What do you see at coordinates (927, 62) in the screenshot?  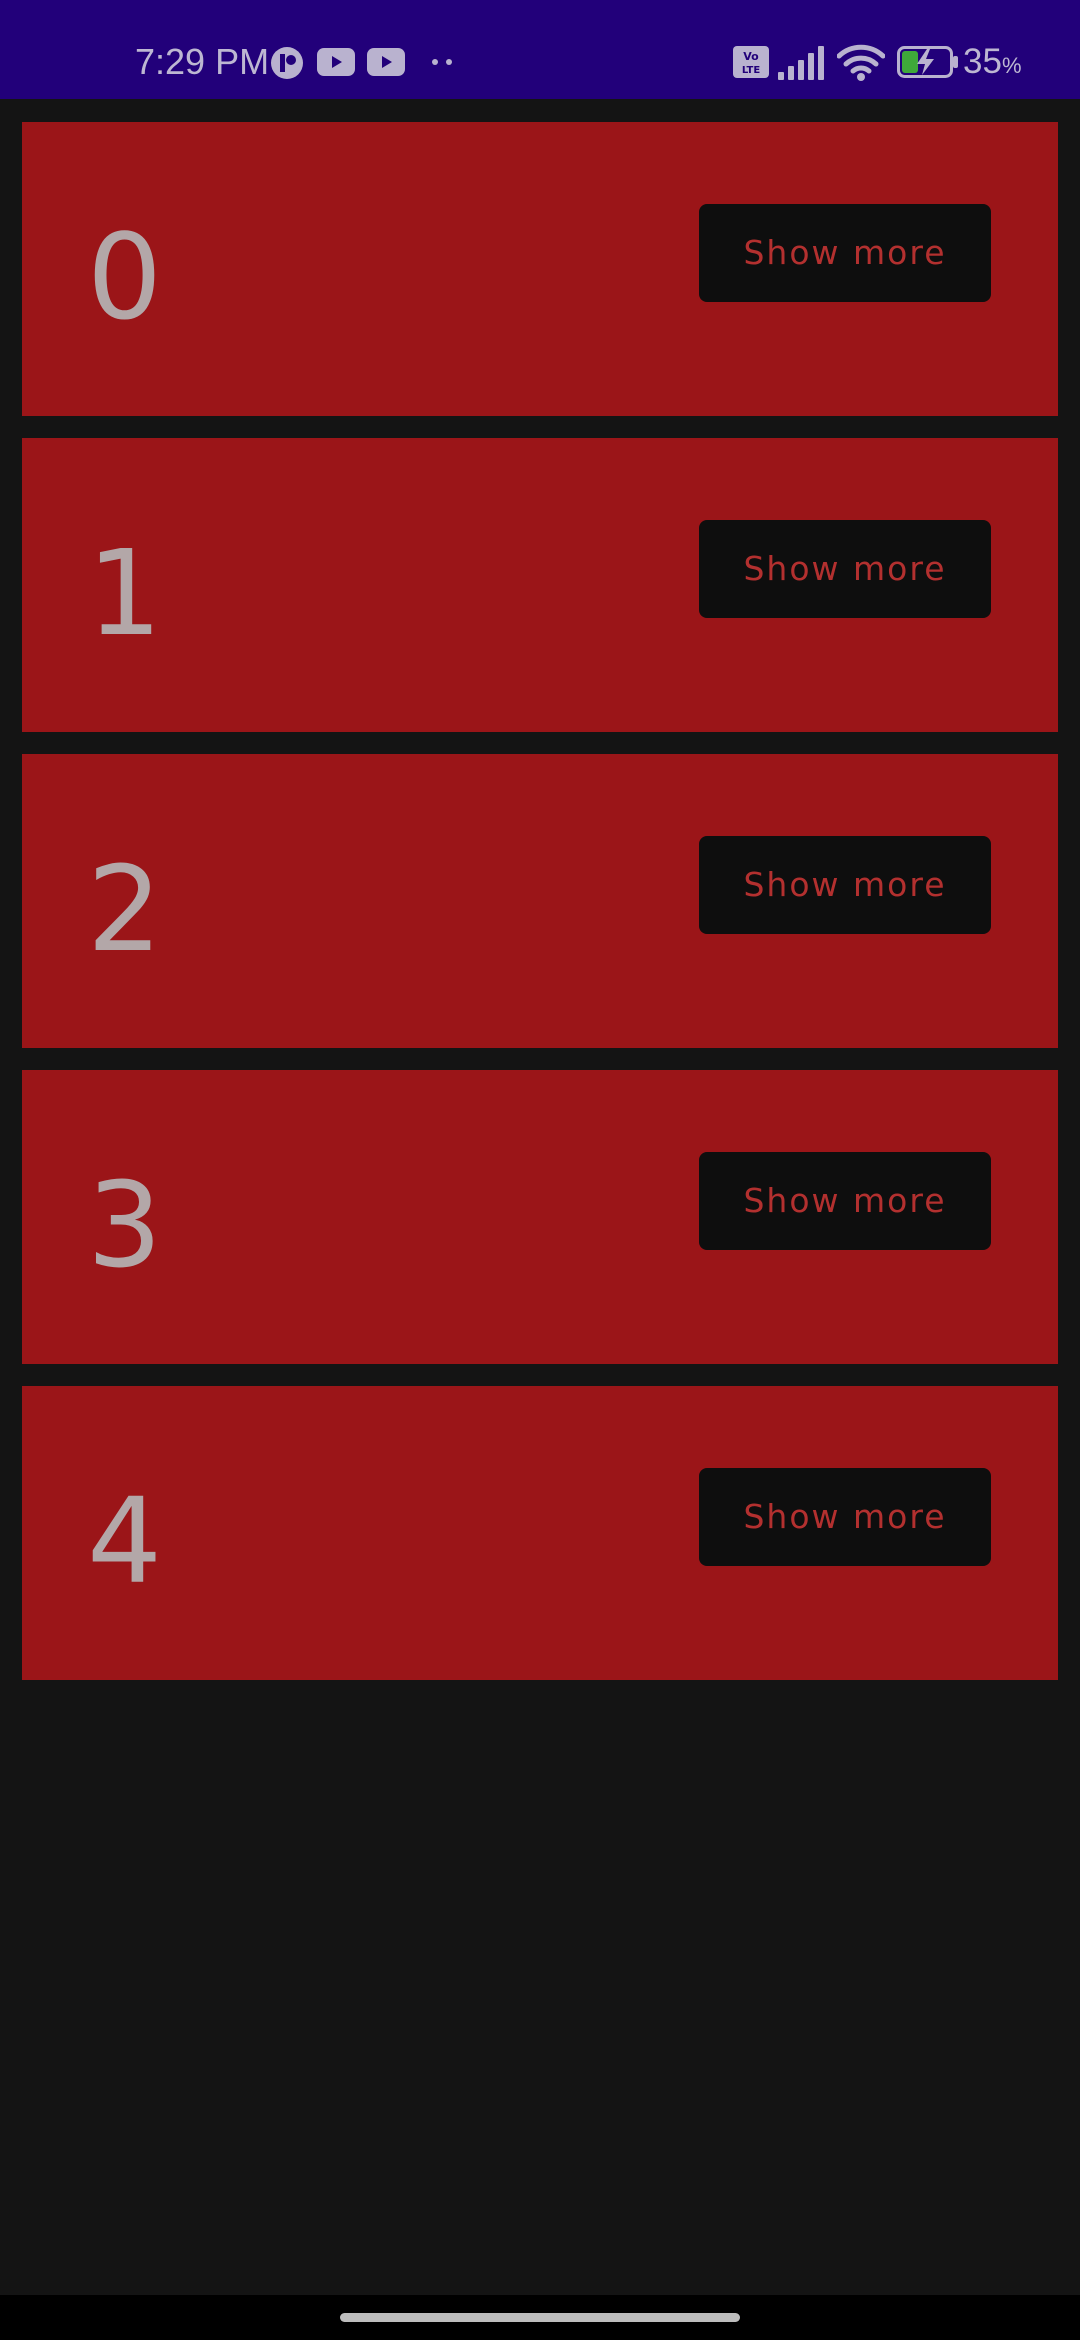 I see `battery-charging-icon` at bounding box center [927, 62].